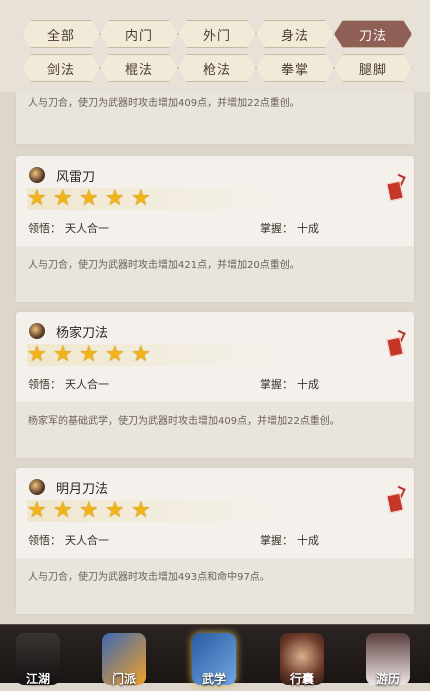 The image size is (430, 691). I want to click on bottom-nav: 江湖 门派 武学 行囊 游历, so click(215, 655).